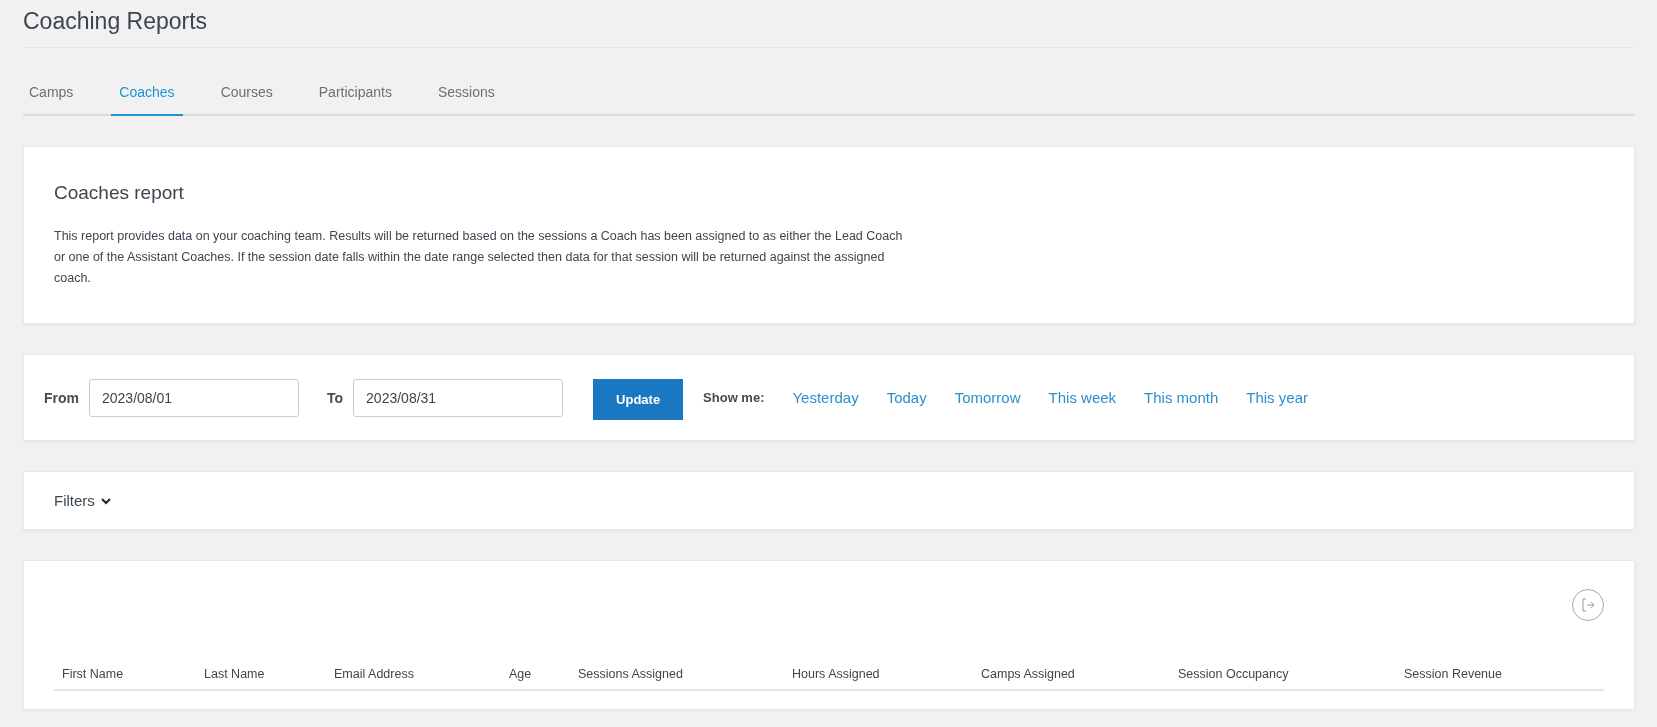  I want to click on tab: Camps, so click(52, 95).